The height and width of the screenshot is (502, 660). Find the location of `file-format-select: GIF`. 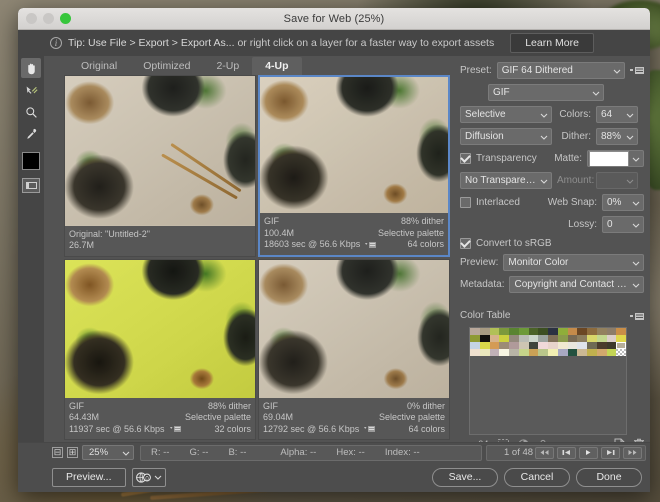

file-format-select: GIF is located at coordinates (546, 92).